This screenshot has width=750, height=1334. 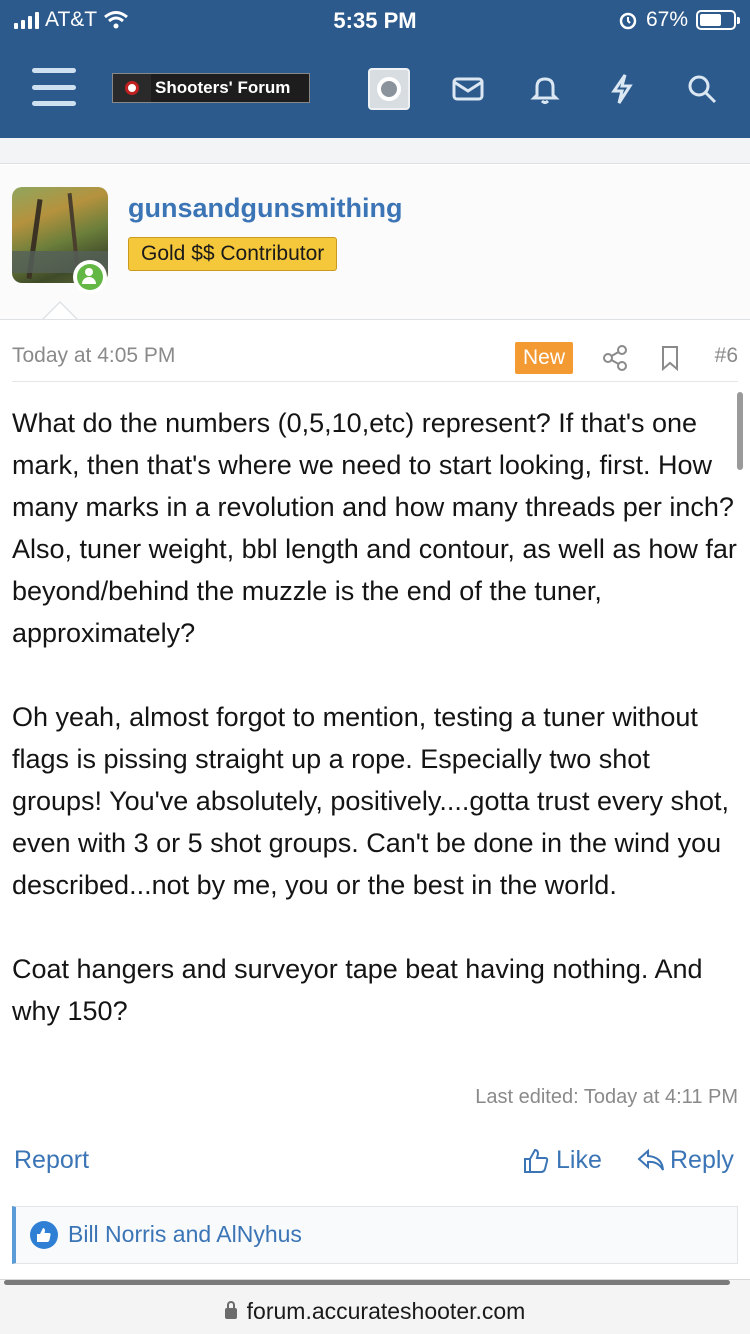 What do you see at coordinates (666, 19) in the screenshot?
I see `battery-percent: 67%` at bounding box center [666, 19].